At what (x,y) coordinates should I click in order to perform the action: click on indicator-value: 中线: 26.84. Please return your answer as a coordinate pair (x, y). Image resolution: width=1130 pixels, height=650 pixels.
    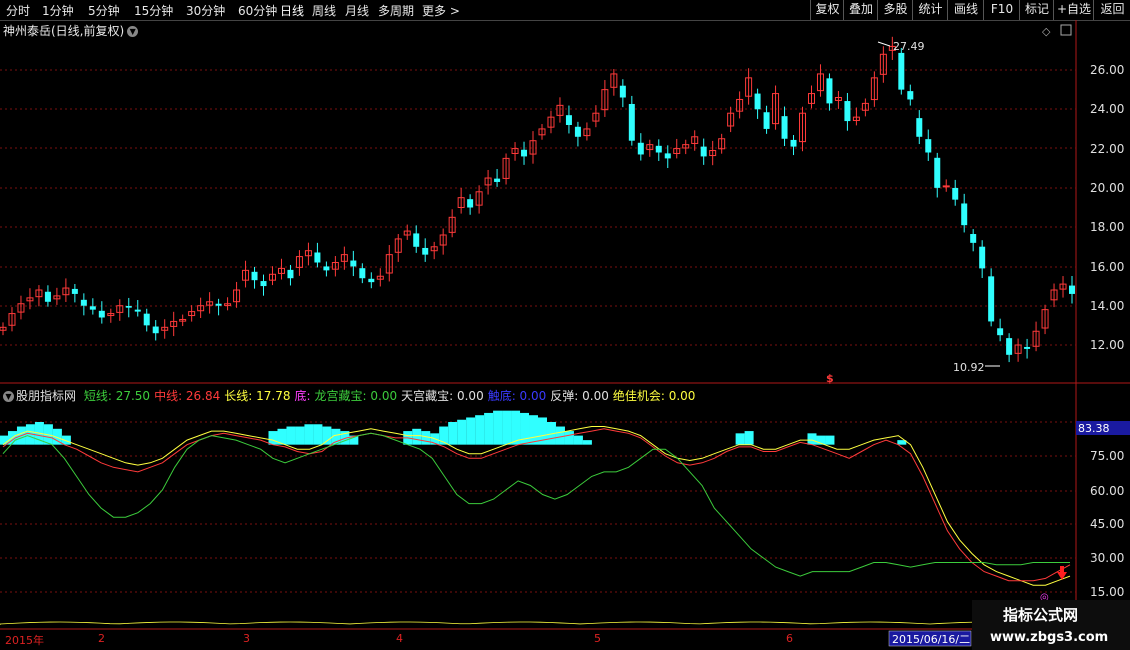
    Looking at the image, I should click on (187, 396).